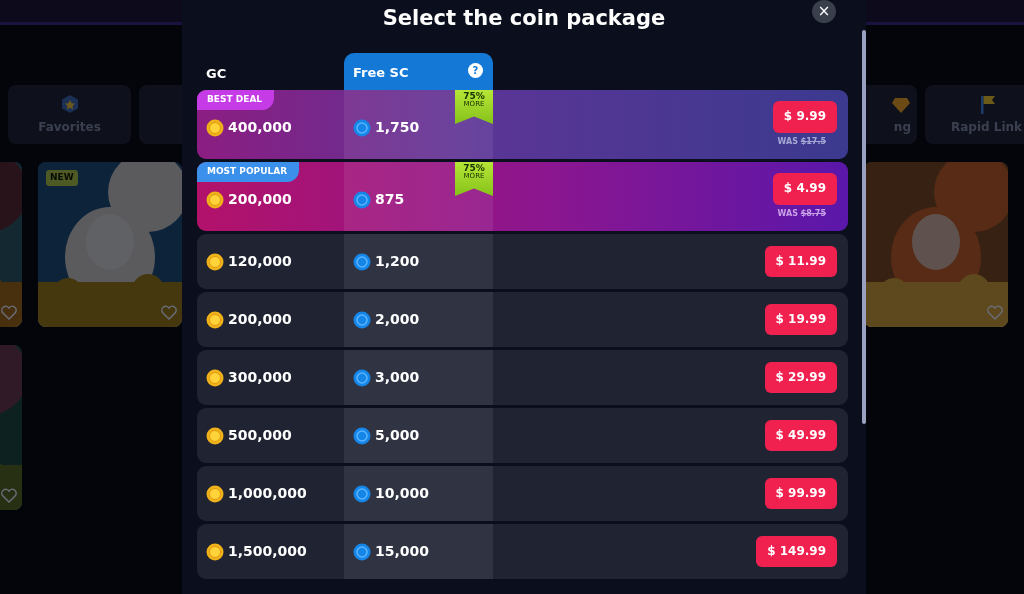 The width and height of the screenshot is (1024, 594). What do you see at coordinates (260, 435) in the screenshot?
I see `gc-amount: 500,000` at bounding box center [260, 435].